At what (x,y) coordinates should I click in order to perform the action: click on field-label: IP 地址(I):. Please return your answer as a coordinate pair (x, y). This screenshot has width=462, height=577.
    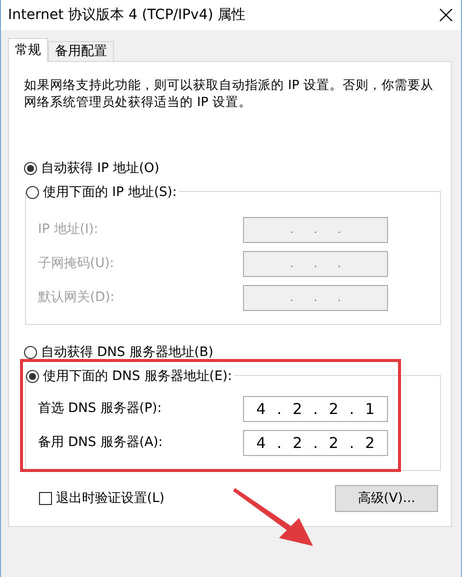
    Looking at the image, I should click on (68, 230).